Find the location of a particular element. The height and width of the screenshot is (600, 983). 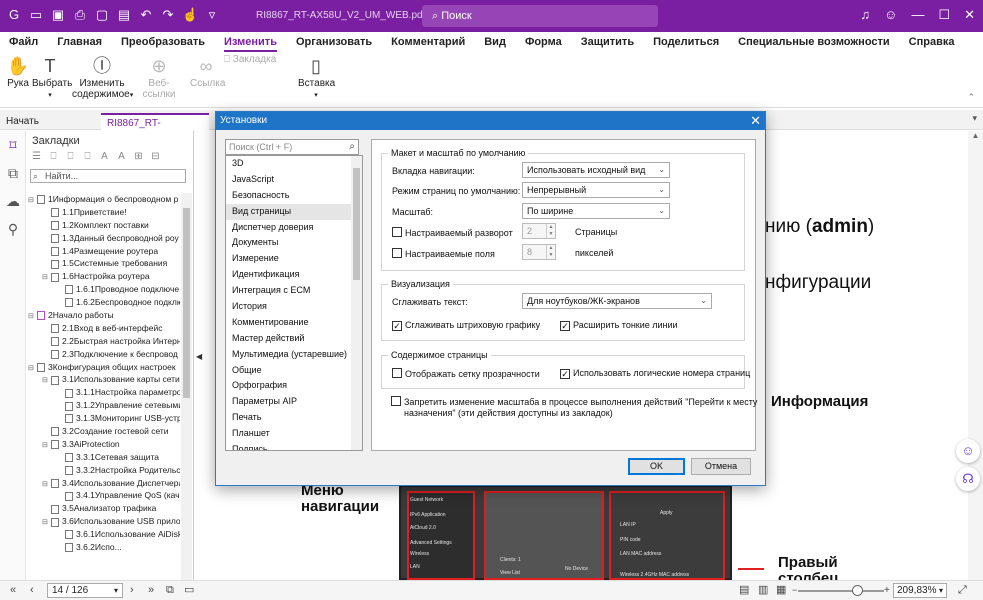

redo-icon: ↷ is located at coordinates (168, 15).